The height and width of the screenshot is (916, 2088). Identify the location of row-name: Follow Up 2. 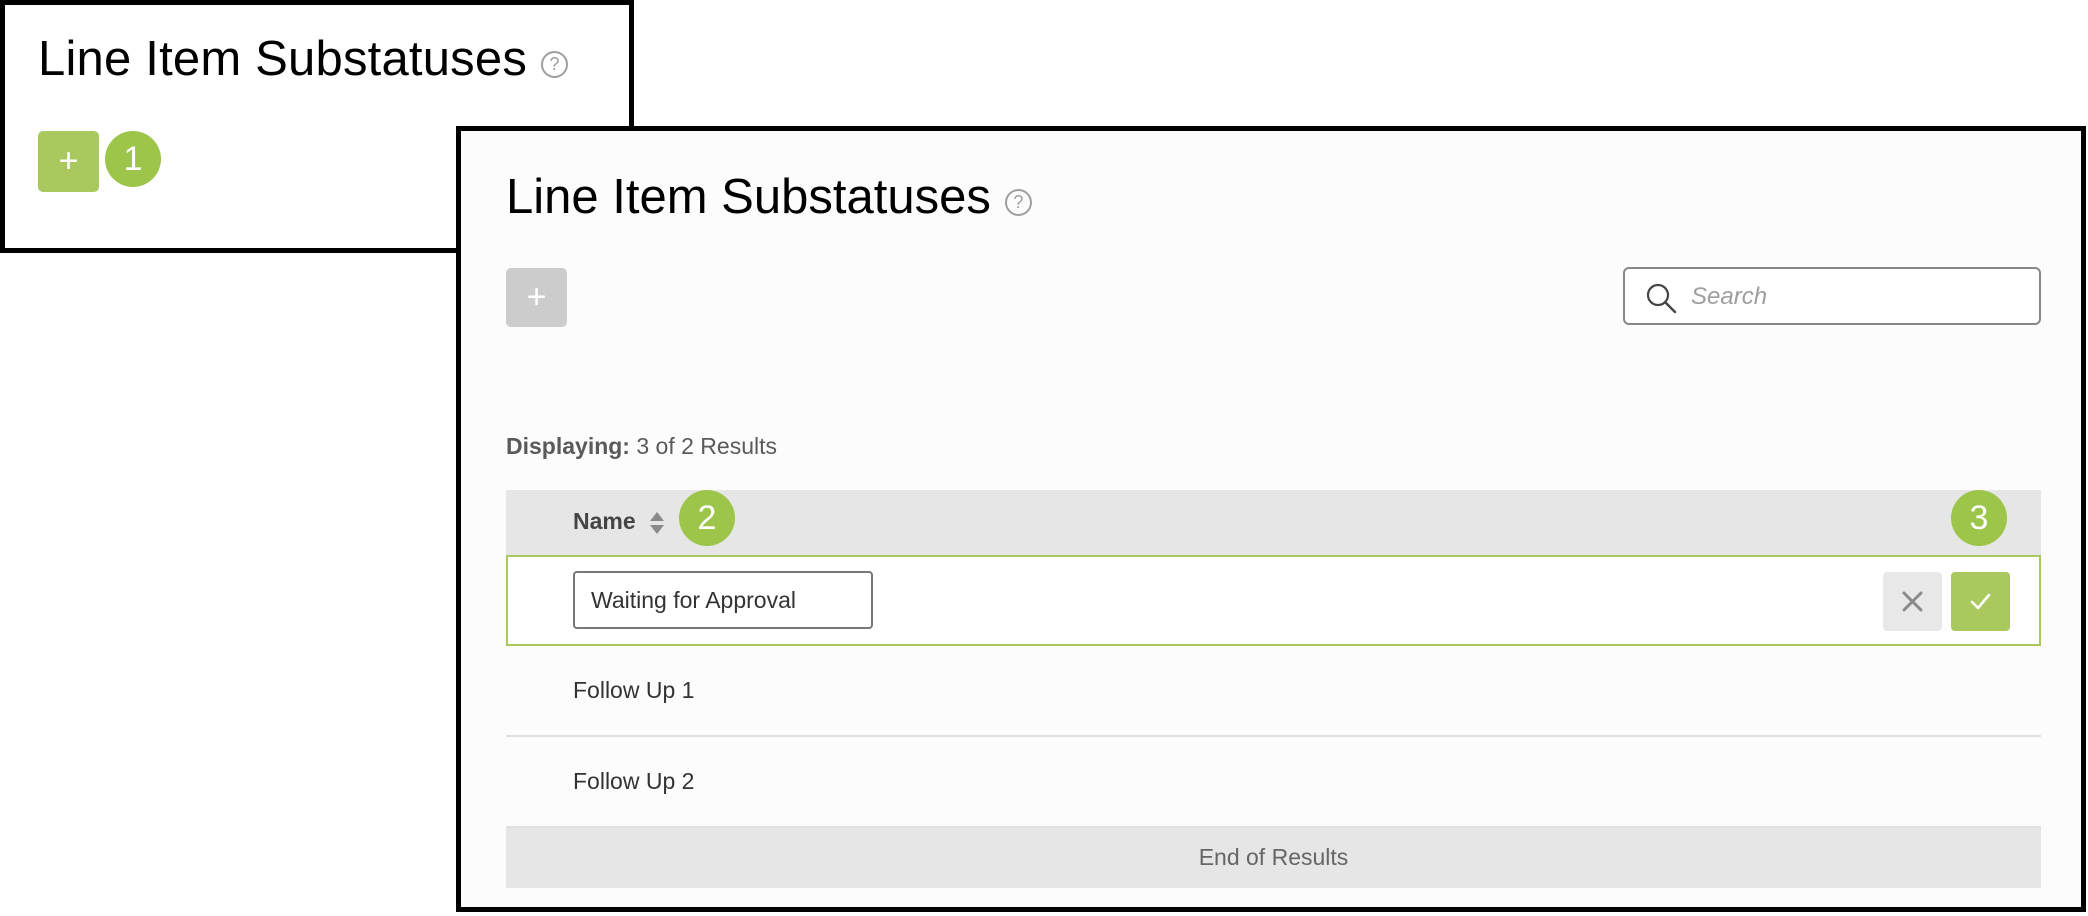
(634, 781).